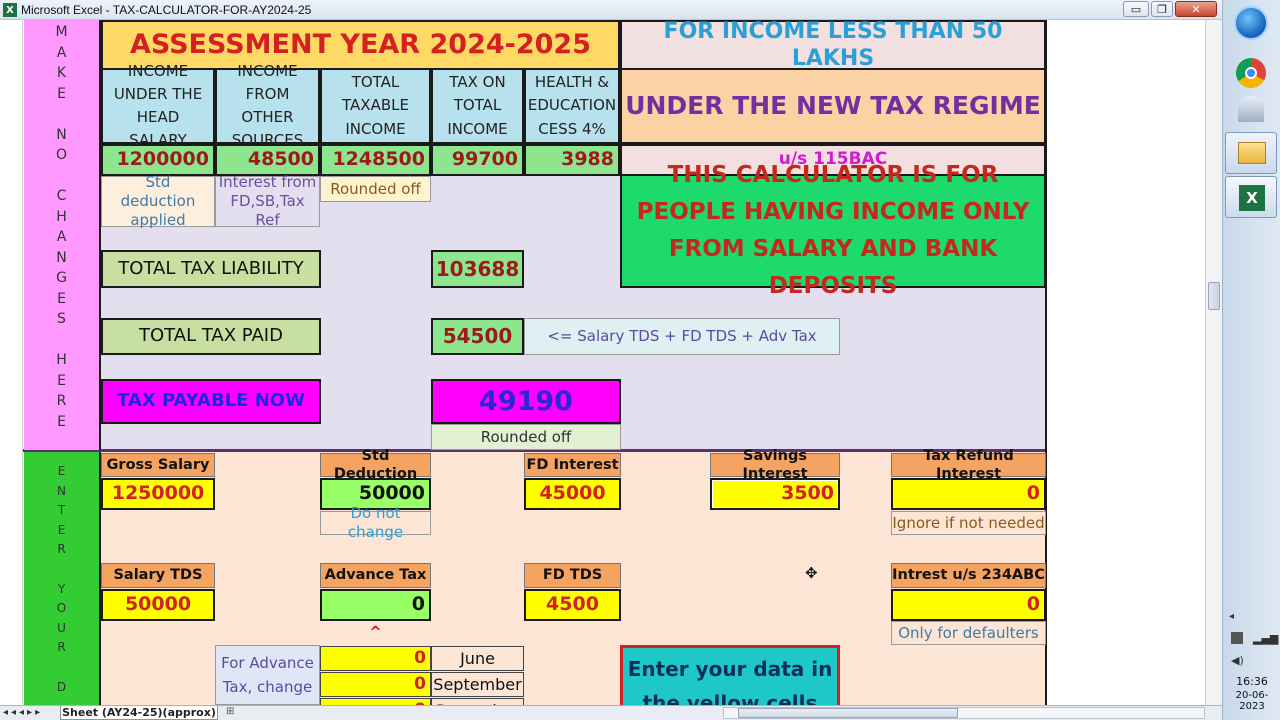 Image resolution: width=1280 pixels, height=720 pixels. What do you see at coordinates (968, 494) in the screenshot?
I see `tax-refund-interest-input: 0` at bounding box center [968, 494].